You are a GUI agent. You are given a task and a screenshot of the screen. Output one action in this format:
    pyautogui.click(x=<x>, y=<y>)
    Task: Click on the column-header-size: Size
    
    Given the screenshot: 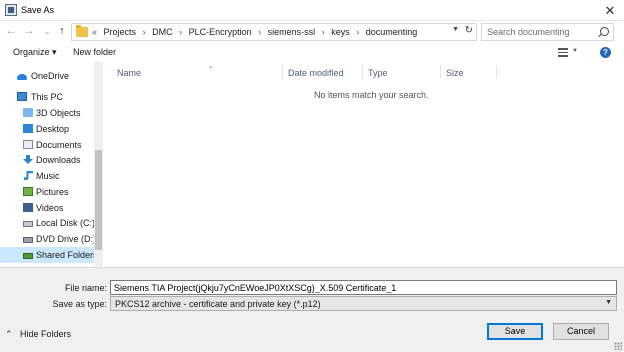 What is the action you would take?
    pyautogui.click(x=455, y=73)
    